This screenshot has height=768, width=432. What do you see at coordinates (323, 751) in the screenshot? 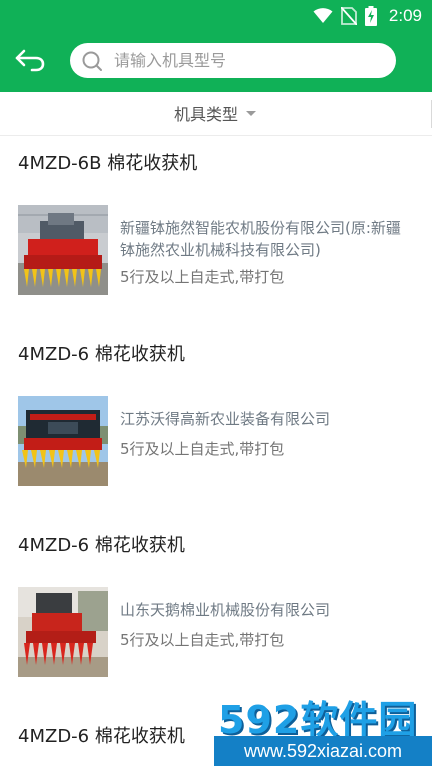
I see `watermark-url: www.592xiazai.com` at bounding box center [323, 751].